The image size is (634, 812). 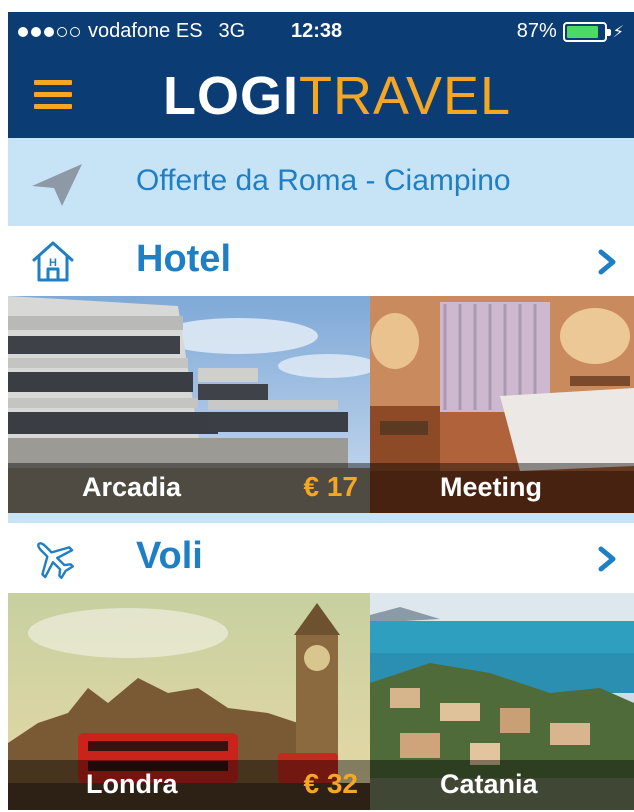 What do you see at coordinates (582, 31) in the screenshot?
I see `battery-fill` at bounding box center [582, 31].